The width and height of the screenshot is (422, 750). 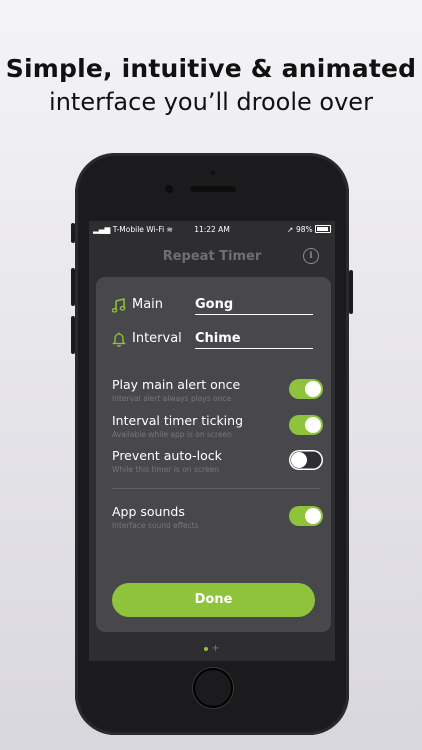 I want to click on play-main-once-toggle, so click(x=306, y=389).